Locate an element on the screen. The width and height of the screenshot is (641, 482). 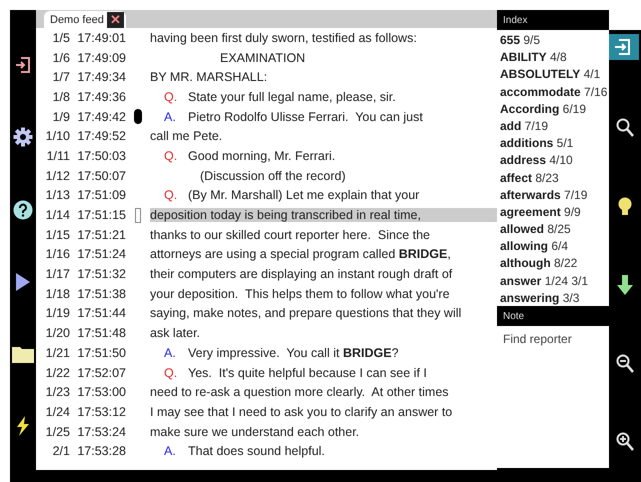
transcript-text: State your full legal name, please, sir. is located at coordinates (292, 97).